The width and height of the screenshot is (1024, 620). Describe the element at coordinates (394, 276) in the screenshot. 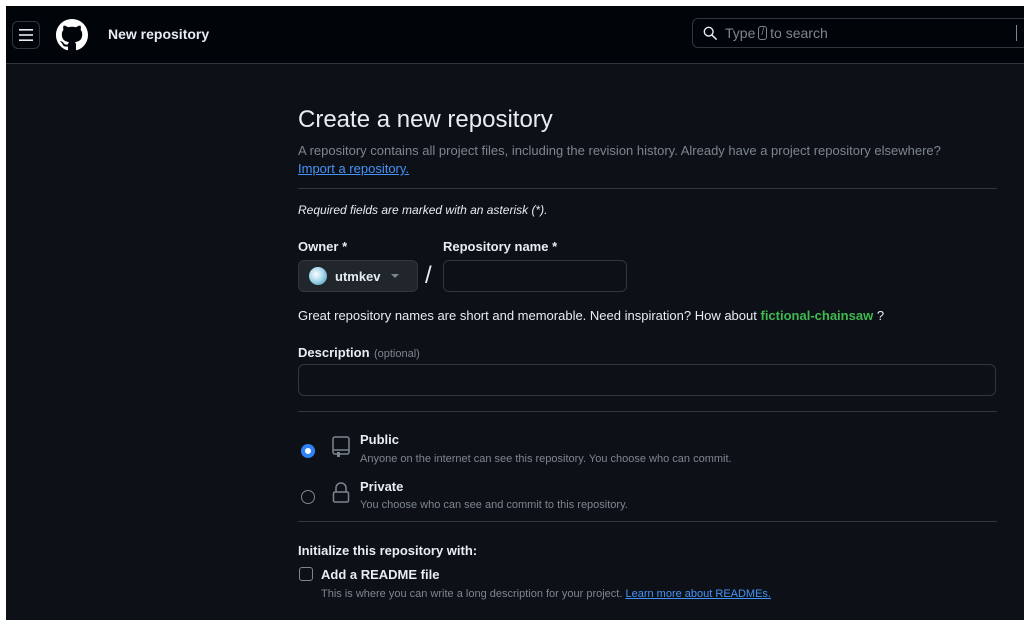

I see `chevron-down-icon` at that location.